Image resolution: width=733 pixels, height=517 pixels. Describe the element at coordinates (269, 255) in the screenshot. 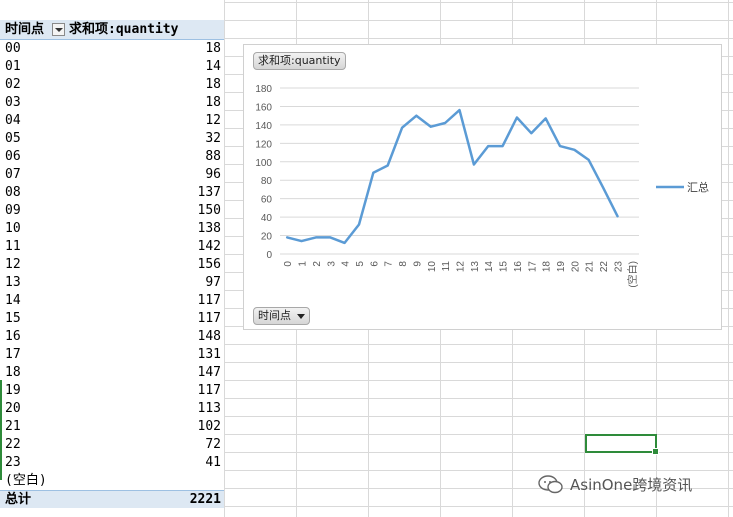

I see `y-tick-label: 0` at that location.